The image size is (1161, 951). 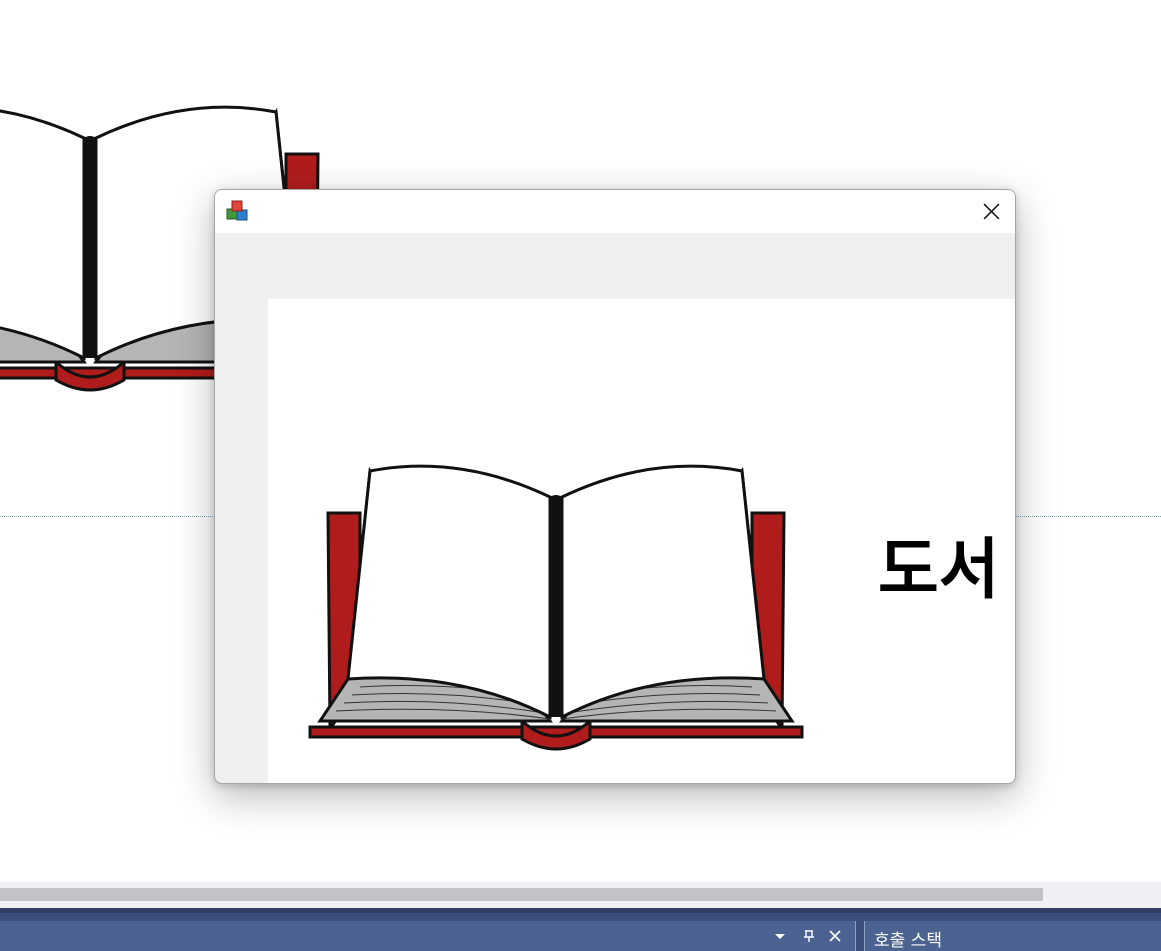 I want to click on dropdown-arrow-button, so click(x=780, y=936).